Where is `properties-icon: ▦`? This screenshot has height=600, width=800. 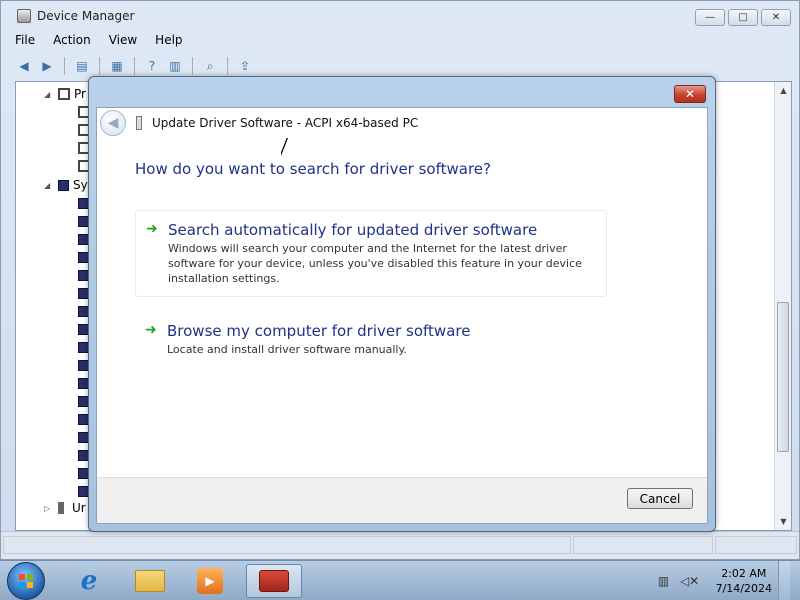
properties-icon: ▦ is located at coordinates (117, 66).